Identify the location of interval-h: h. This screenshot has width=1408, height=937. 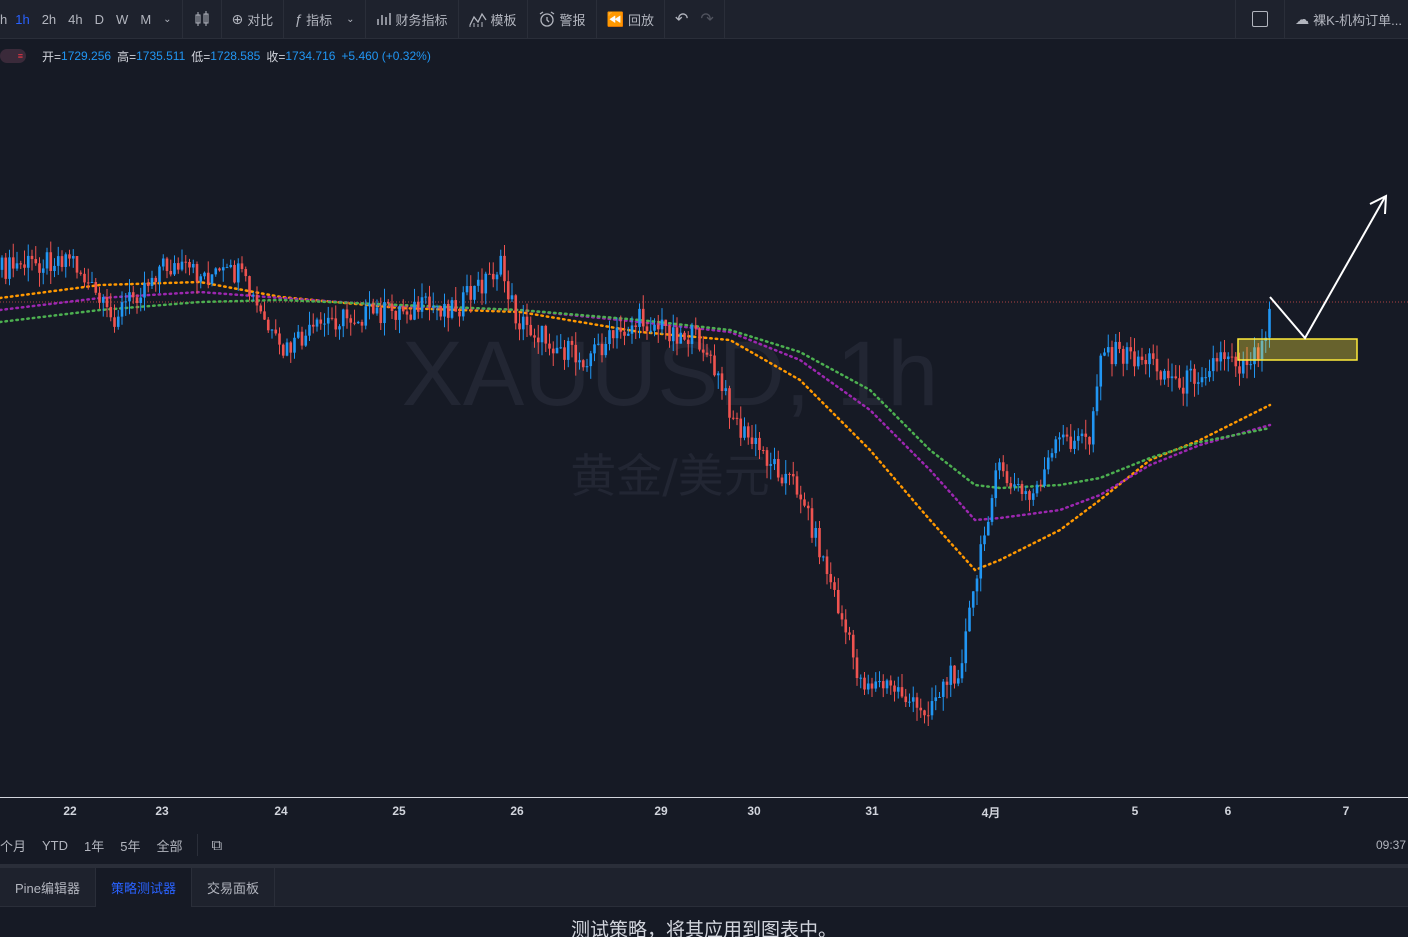
(4, 19).